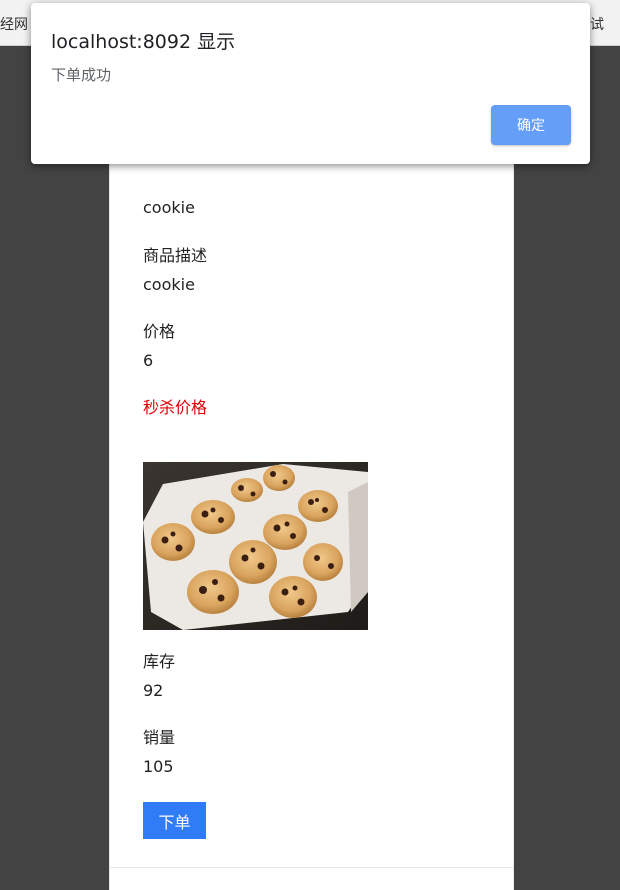 The width and height of the screenshot is (620, 890). What do you see at coordinates (159, 737) in the screenshot?
I see `sales-label: 销量` at bounding box center [159, 737].